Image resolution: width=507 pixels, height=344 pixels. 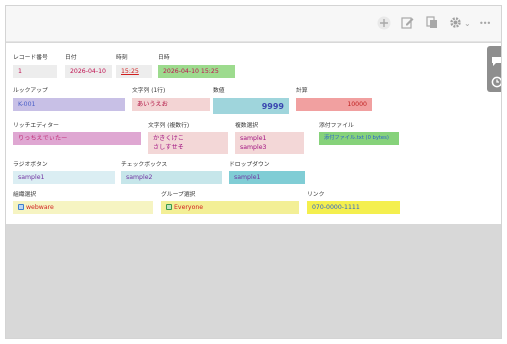 What do you see at coordinates (30, 91) in the screenshot?
I see `lookup-label: ルックアップ` at bounding box center [30, 91].